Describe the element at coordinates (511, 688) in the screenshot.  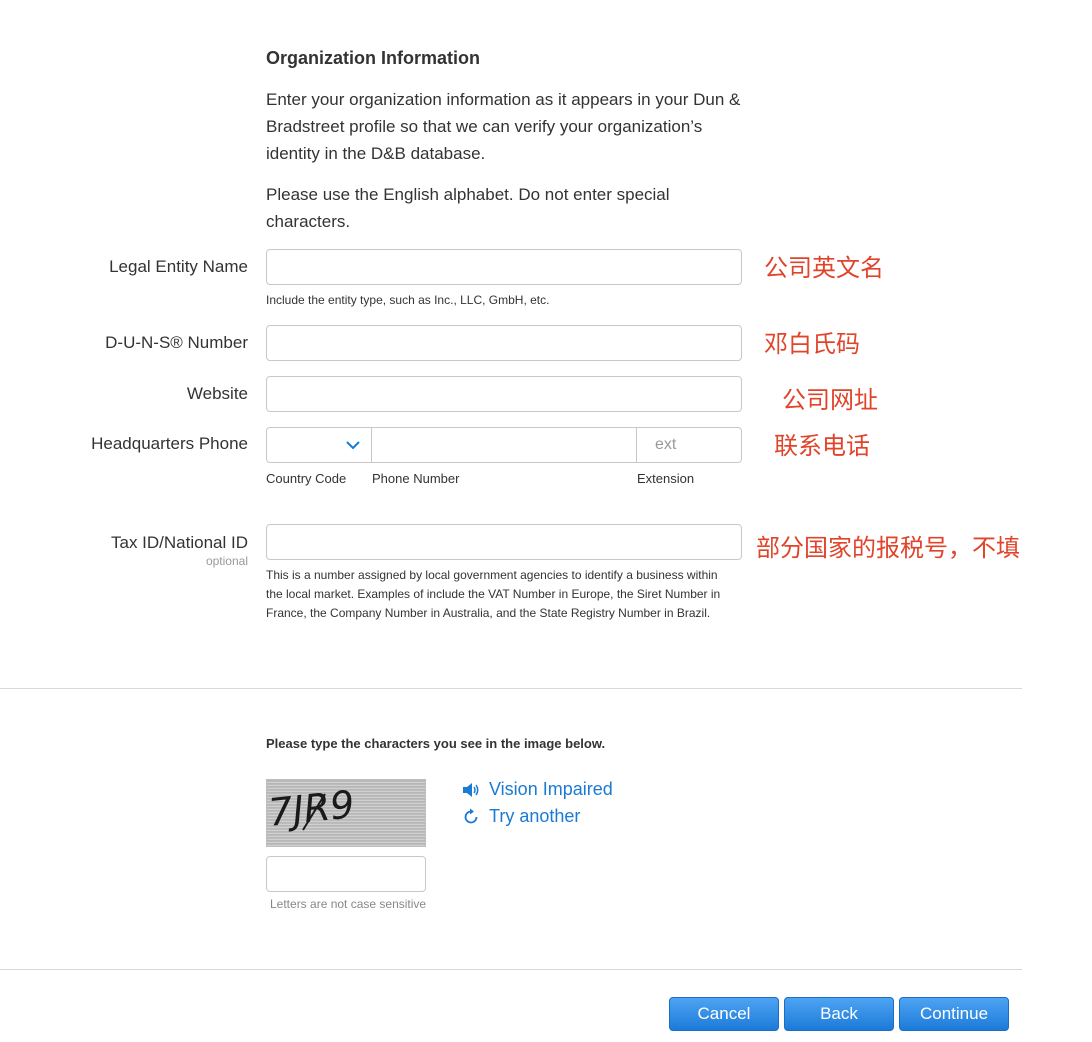
I see `divider-top` at that location.